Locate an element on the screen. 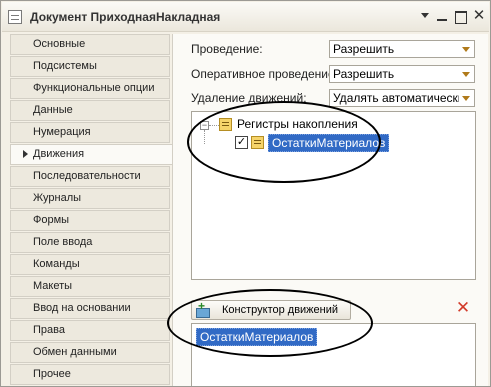  minimize-icon is located at coordinates (442, 16).